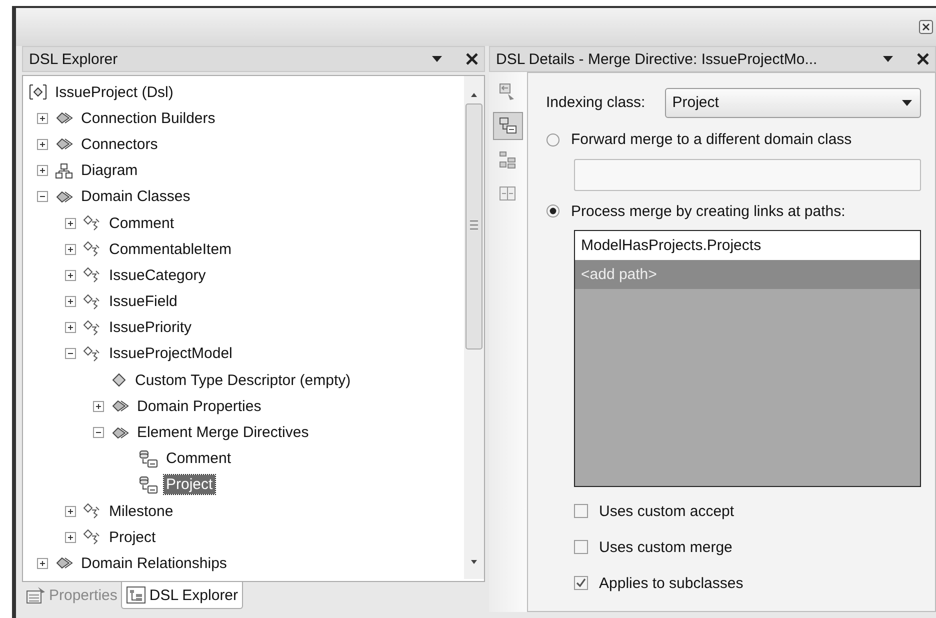  What do you see at coordinates (223, 432) in the screenshot?
I see `tree-item: Element Merge Directives` at bounding box center [223, 432].